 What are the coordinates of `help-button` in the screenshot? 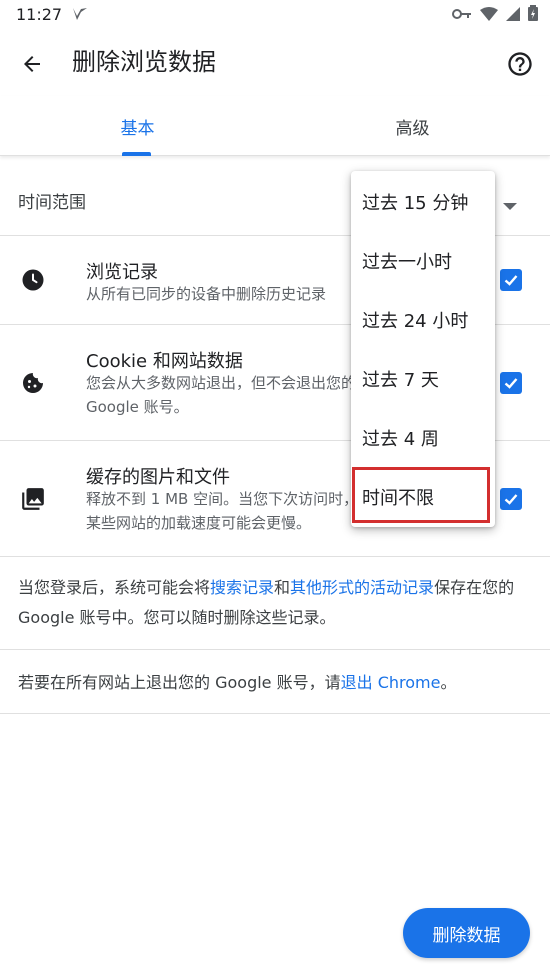 It's located at (520, 64).